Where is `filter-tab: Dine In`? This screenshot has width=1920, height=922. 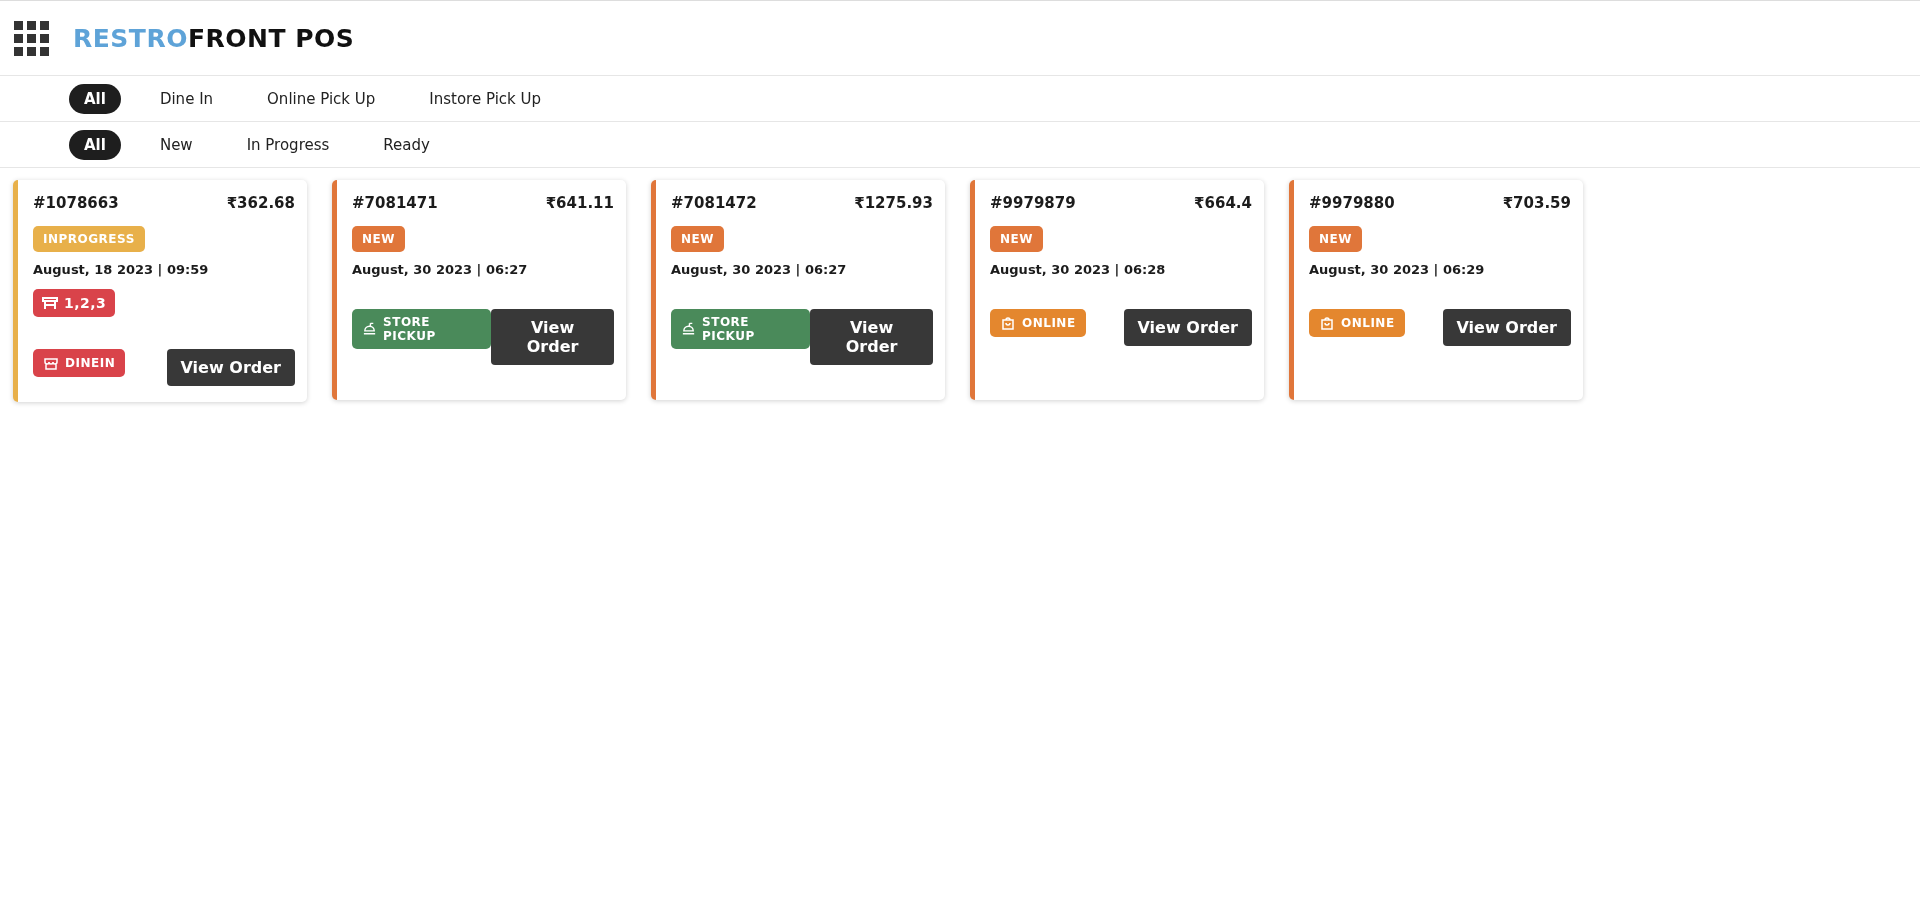 filter-tab: Dine In is located at coordinates (186, 98).